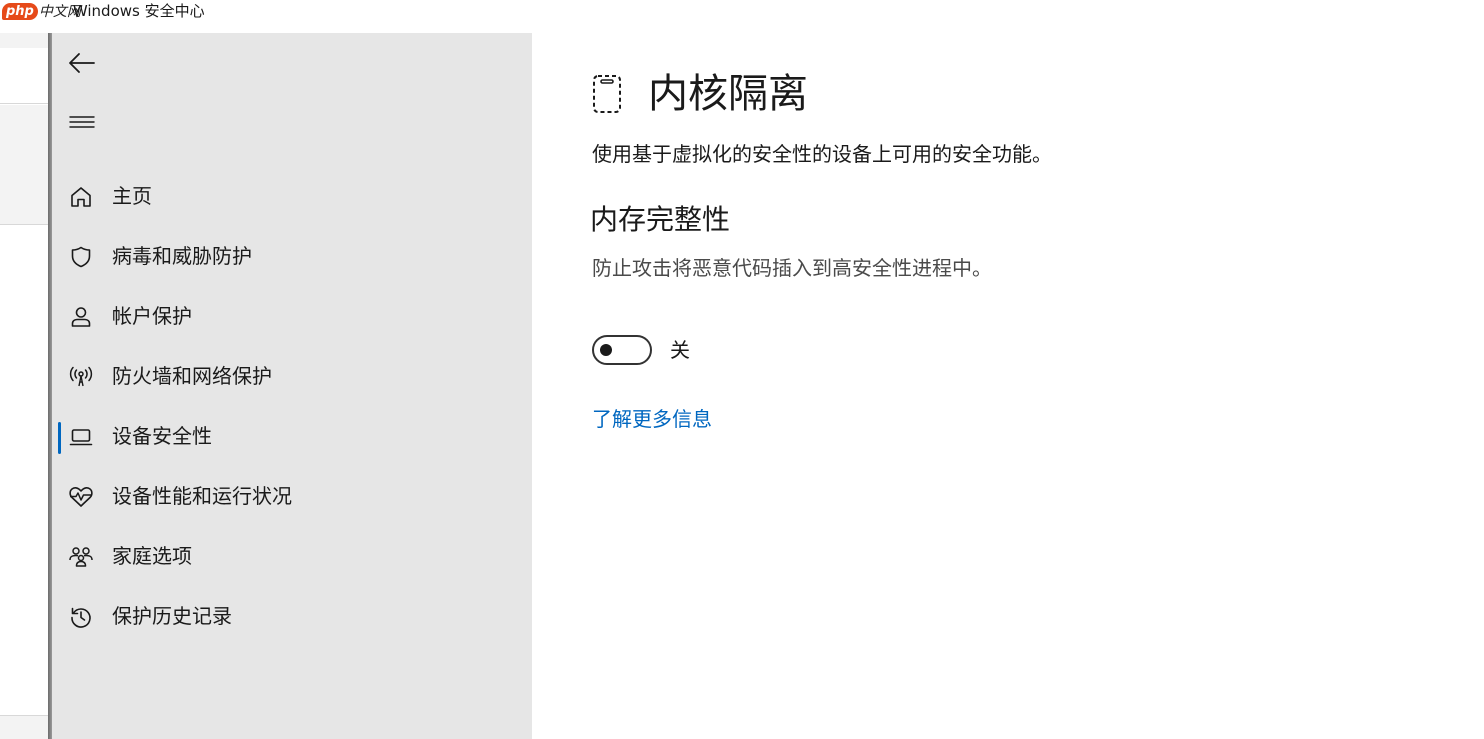  I want to click on sidebar-item-label: 设备性能和运行状况, so click(202, 496).